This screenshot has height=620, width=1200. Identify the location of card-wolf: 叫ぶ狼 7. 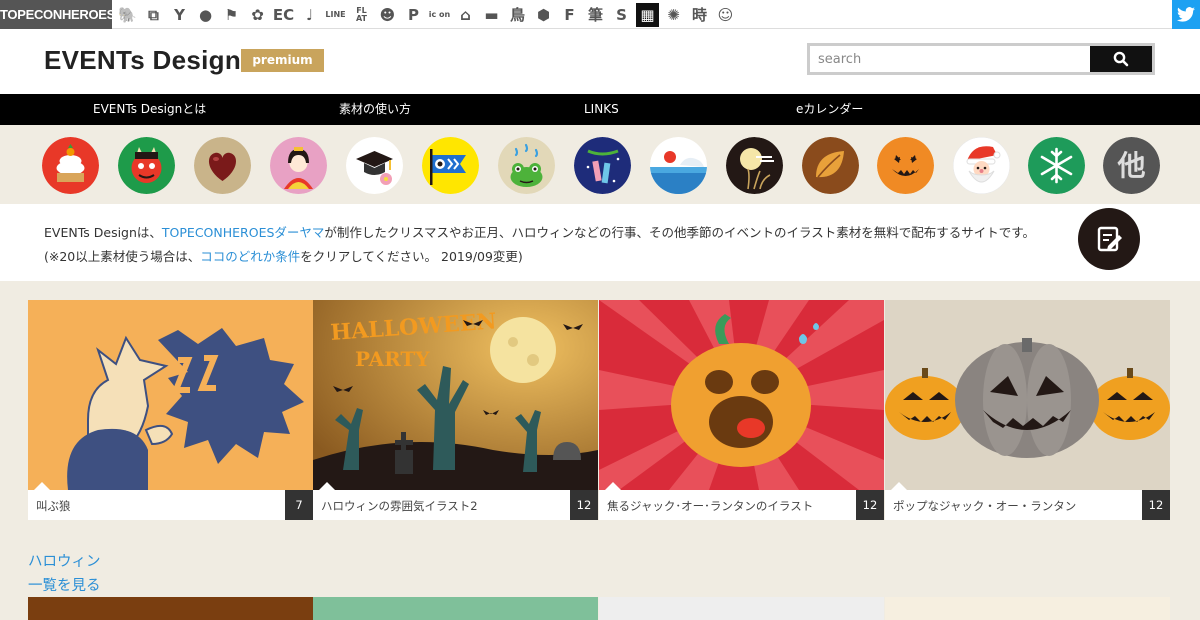
(170, 410).